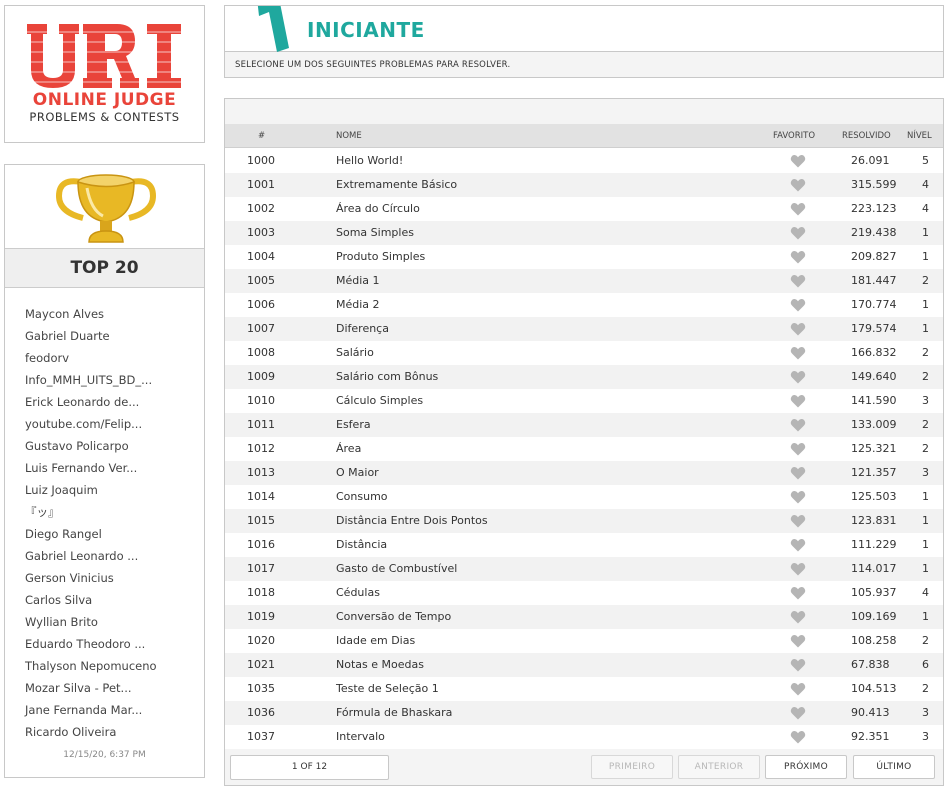 The height and width of the screenshot is (789, 949). Describe the element at coordinates (91, 622) in the screenshot. I see `top20-user: Wyllian Brito` at that location.